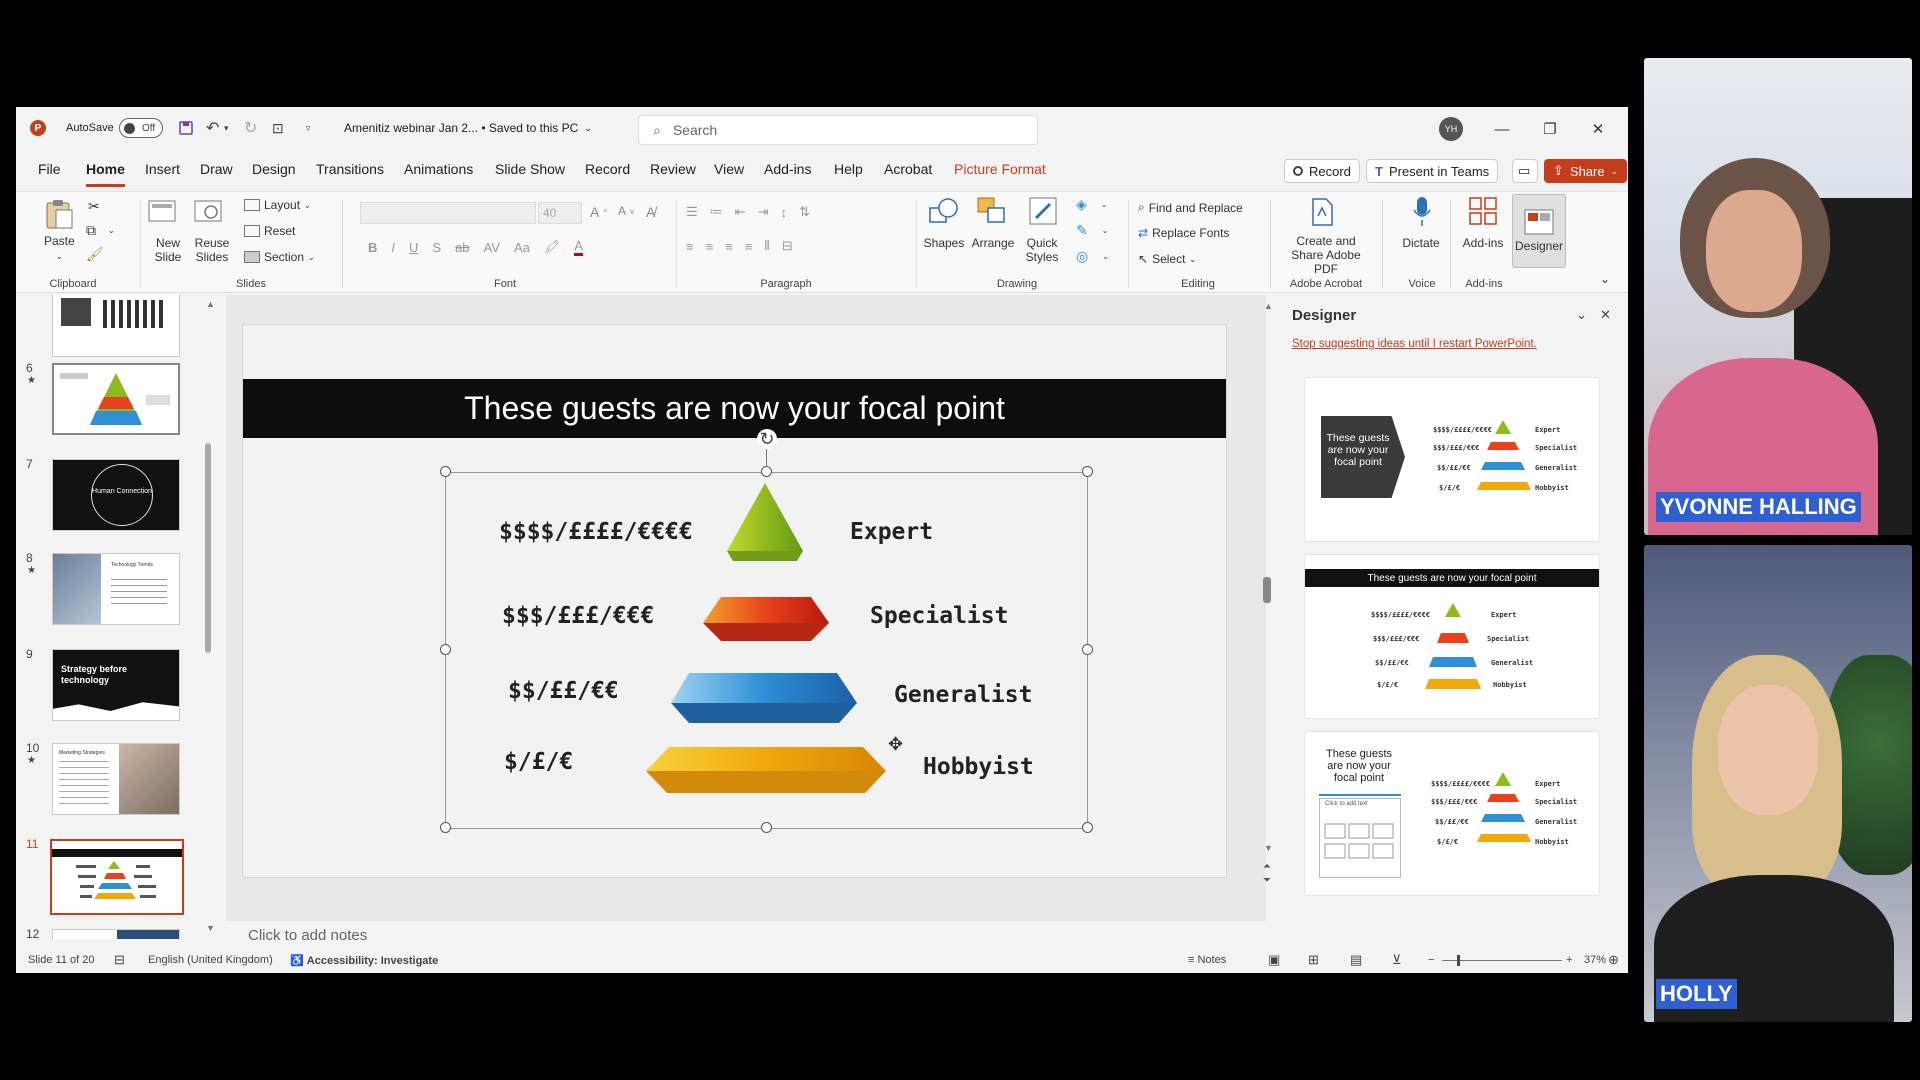 This screenshot has width=1920, height=1080. Describe the element at coordinates (438, 174) in the screenshot. I see `tab-animations: Animations` at that location.